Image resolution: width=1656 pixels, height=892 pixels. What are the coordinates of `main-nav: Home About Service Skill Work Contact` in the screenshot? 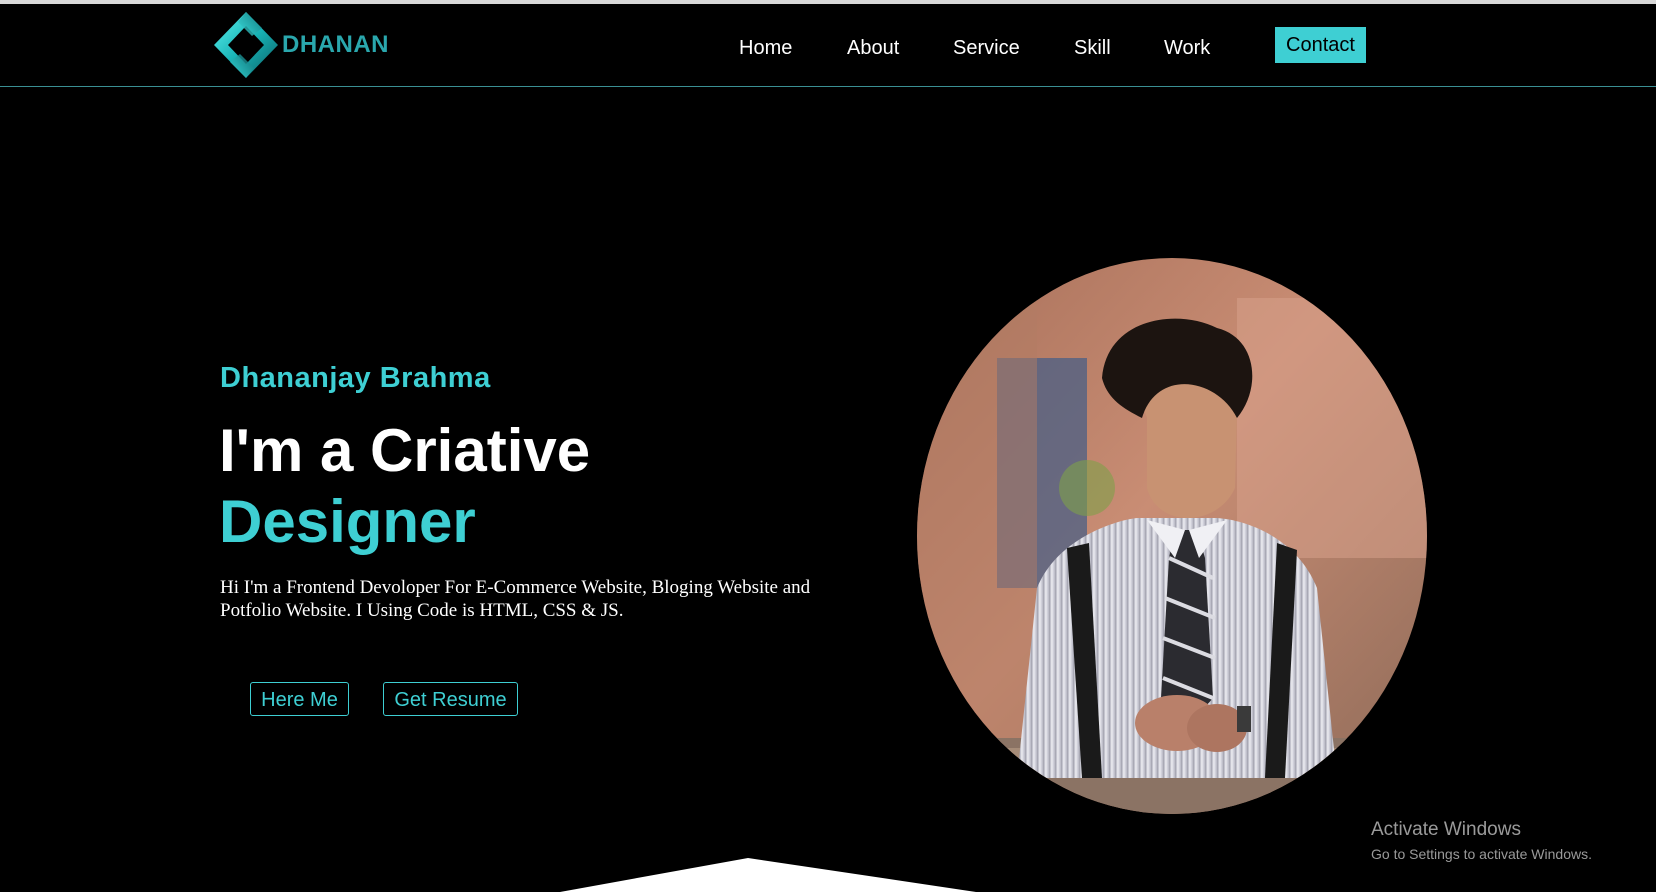 It's located at (828, 45).